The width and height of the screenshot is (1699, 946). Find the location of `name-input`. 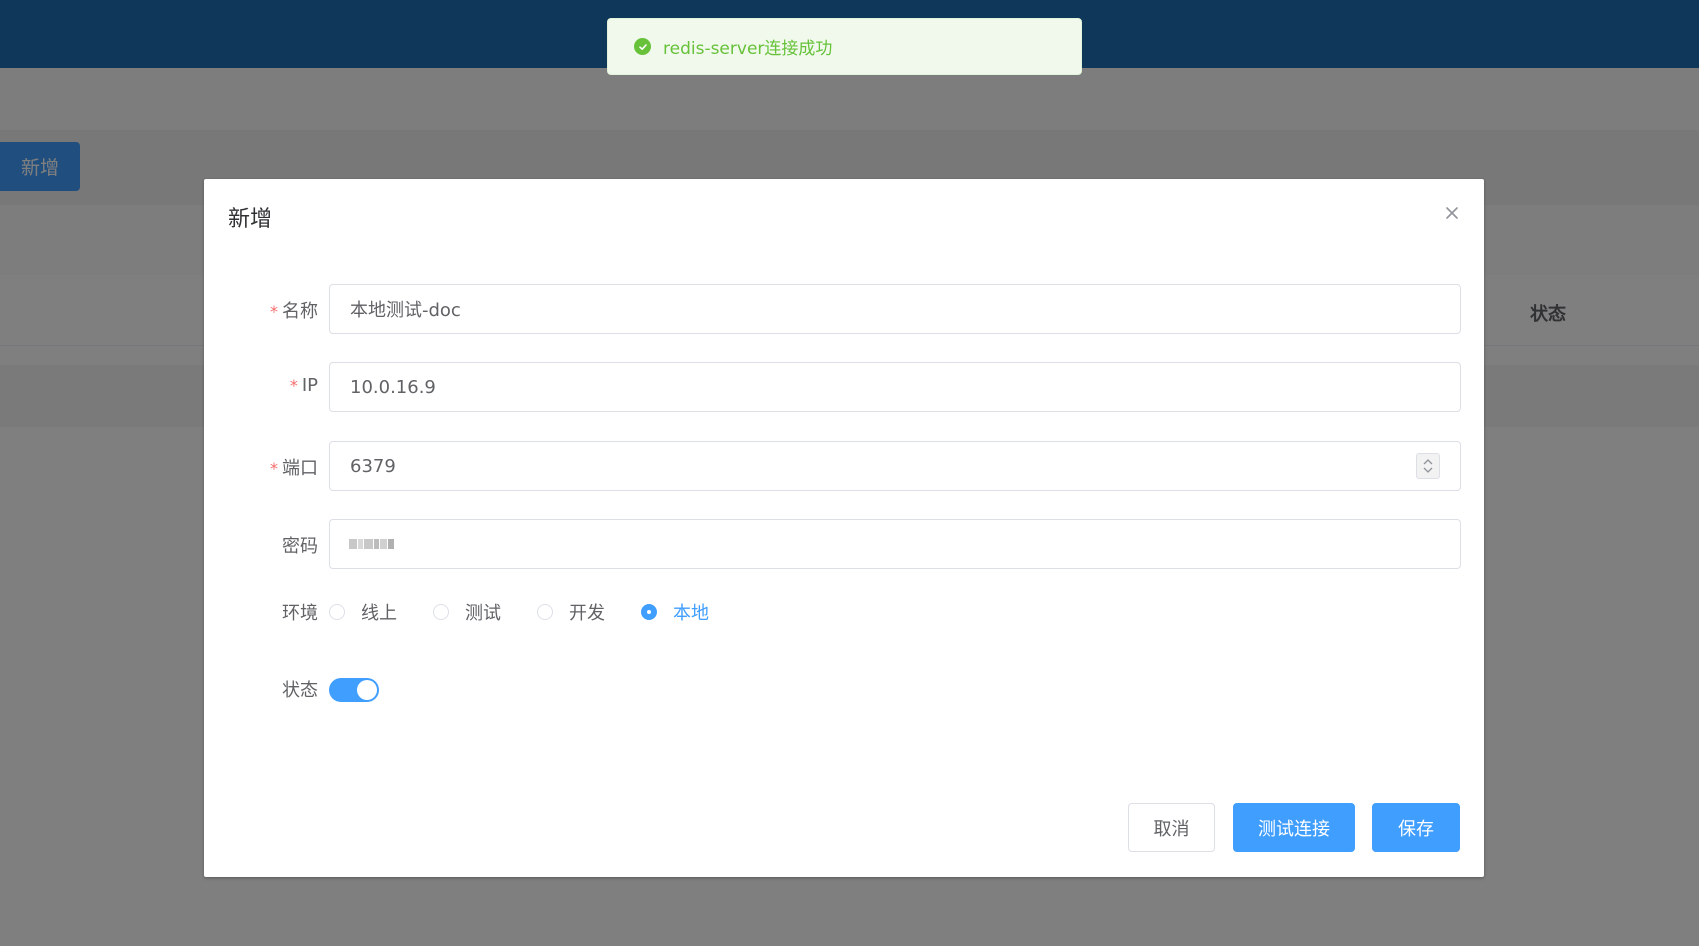

name-input is located at coordinates (895, 309).